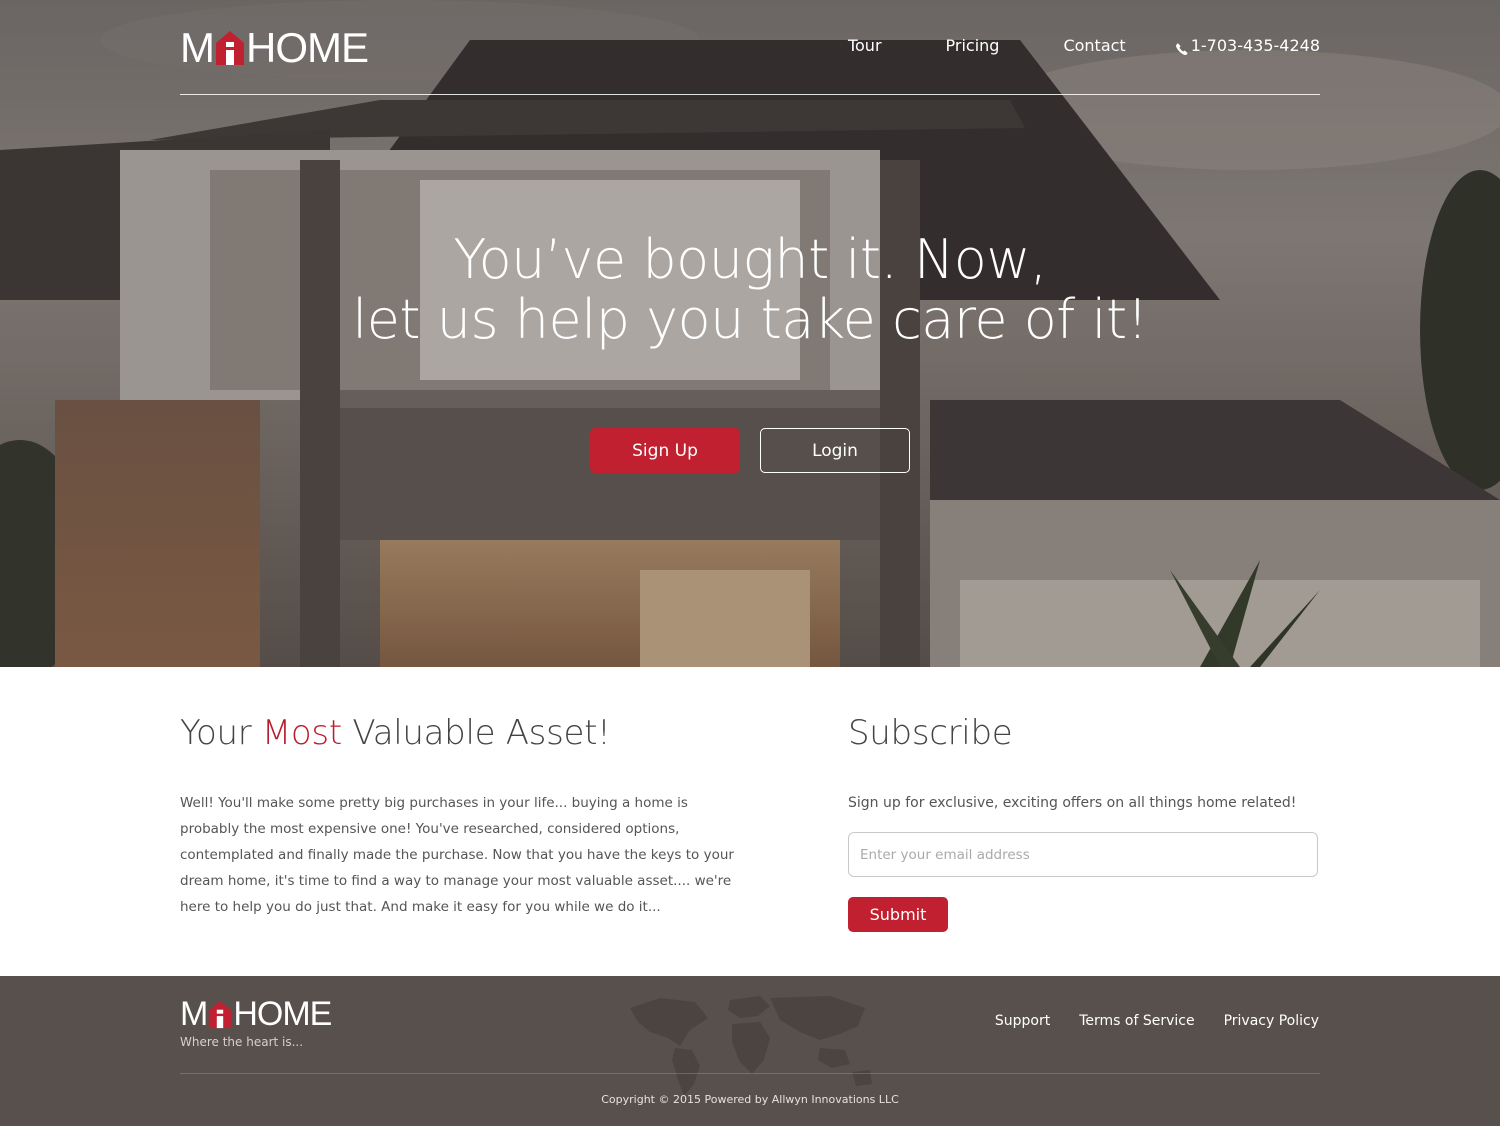 The image size is (1500, 1126). Describe the element at coordinates (750, 319) in the screenshot. I see `hero-headline-line-2: let us help you take care of it!` at that location.